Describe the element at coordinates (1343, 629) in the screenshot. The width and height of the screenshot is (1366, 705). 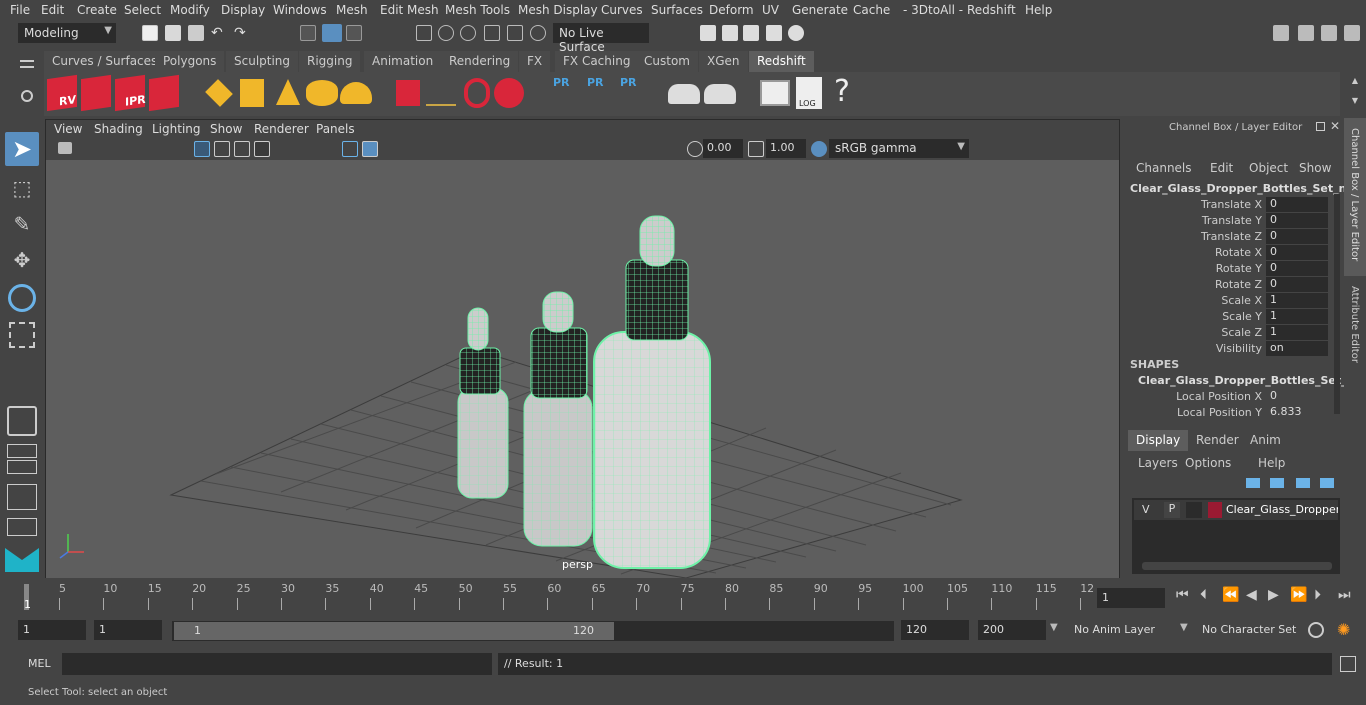
I see `anim-prefs-icon: ✺` at that location.